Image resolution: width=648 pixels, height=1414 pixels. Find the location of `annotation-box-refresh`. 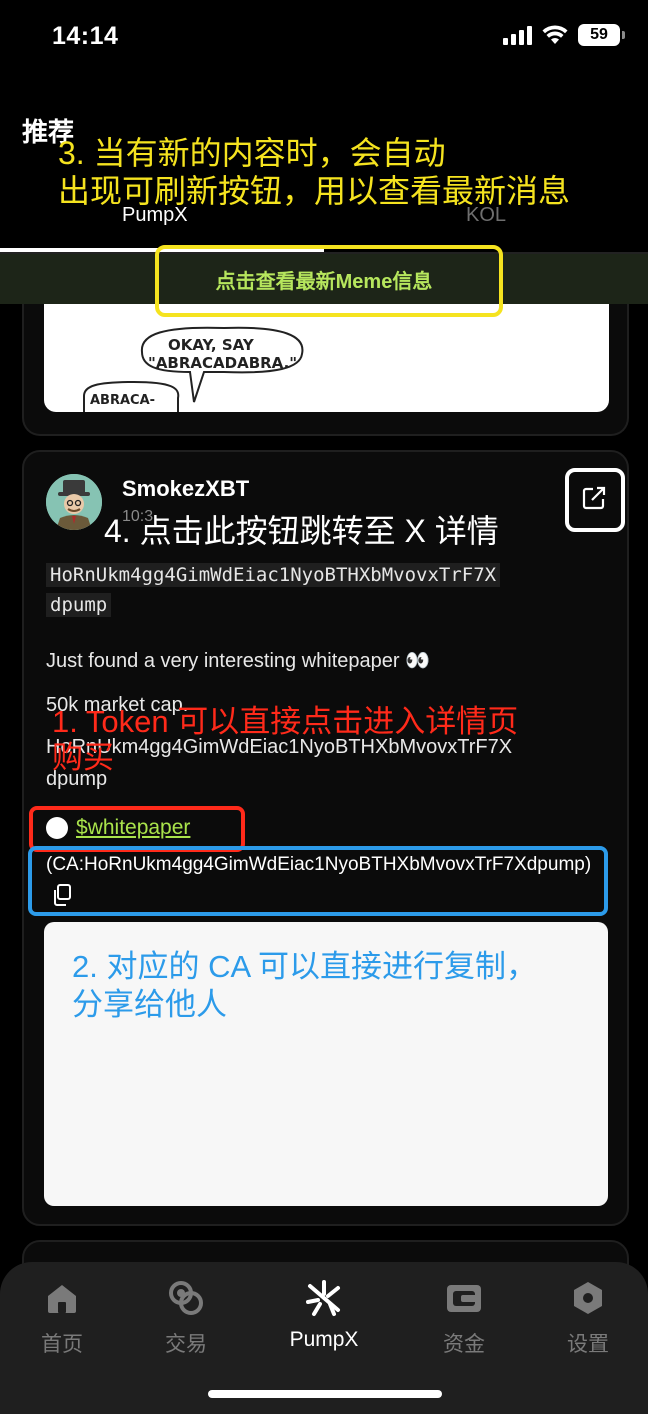

annotation-box-refresh is located at coordinates (329, 281).